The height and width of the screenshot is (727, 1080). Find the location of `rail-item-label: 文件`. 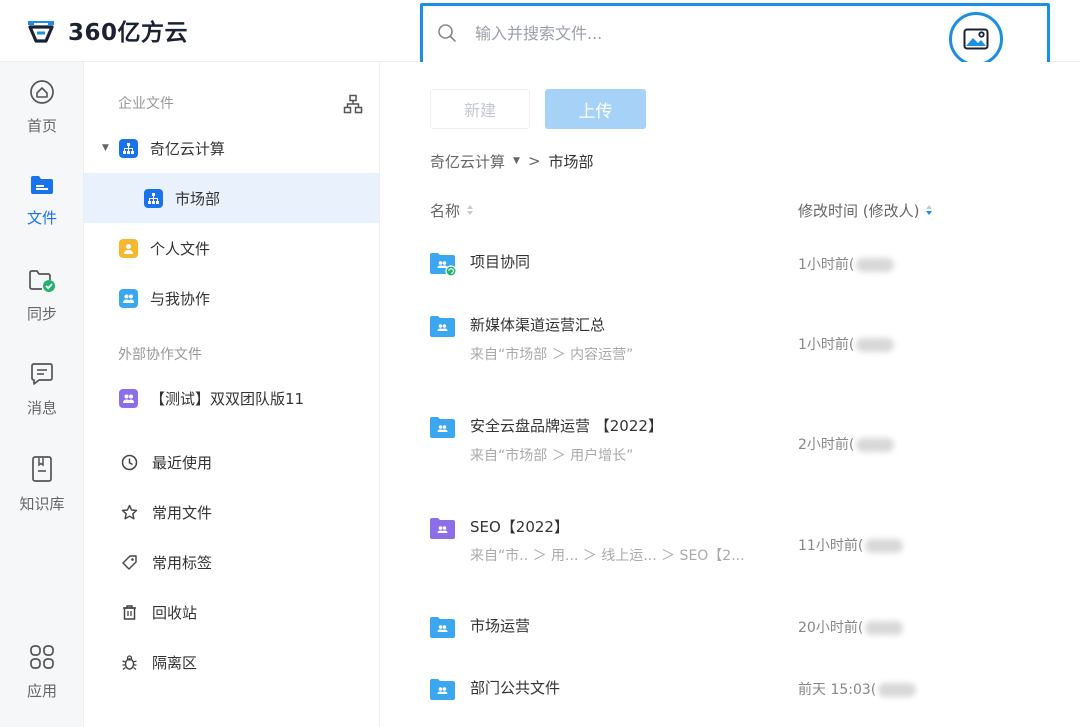

rail-item-label: 文件 is located at coordinates (41, 217).